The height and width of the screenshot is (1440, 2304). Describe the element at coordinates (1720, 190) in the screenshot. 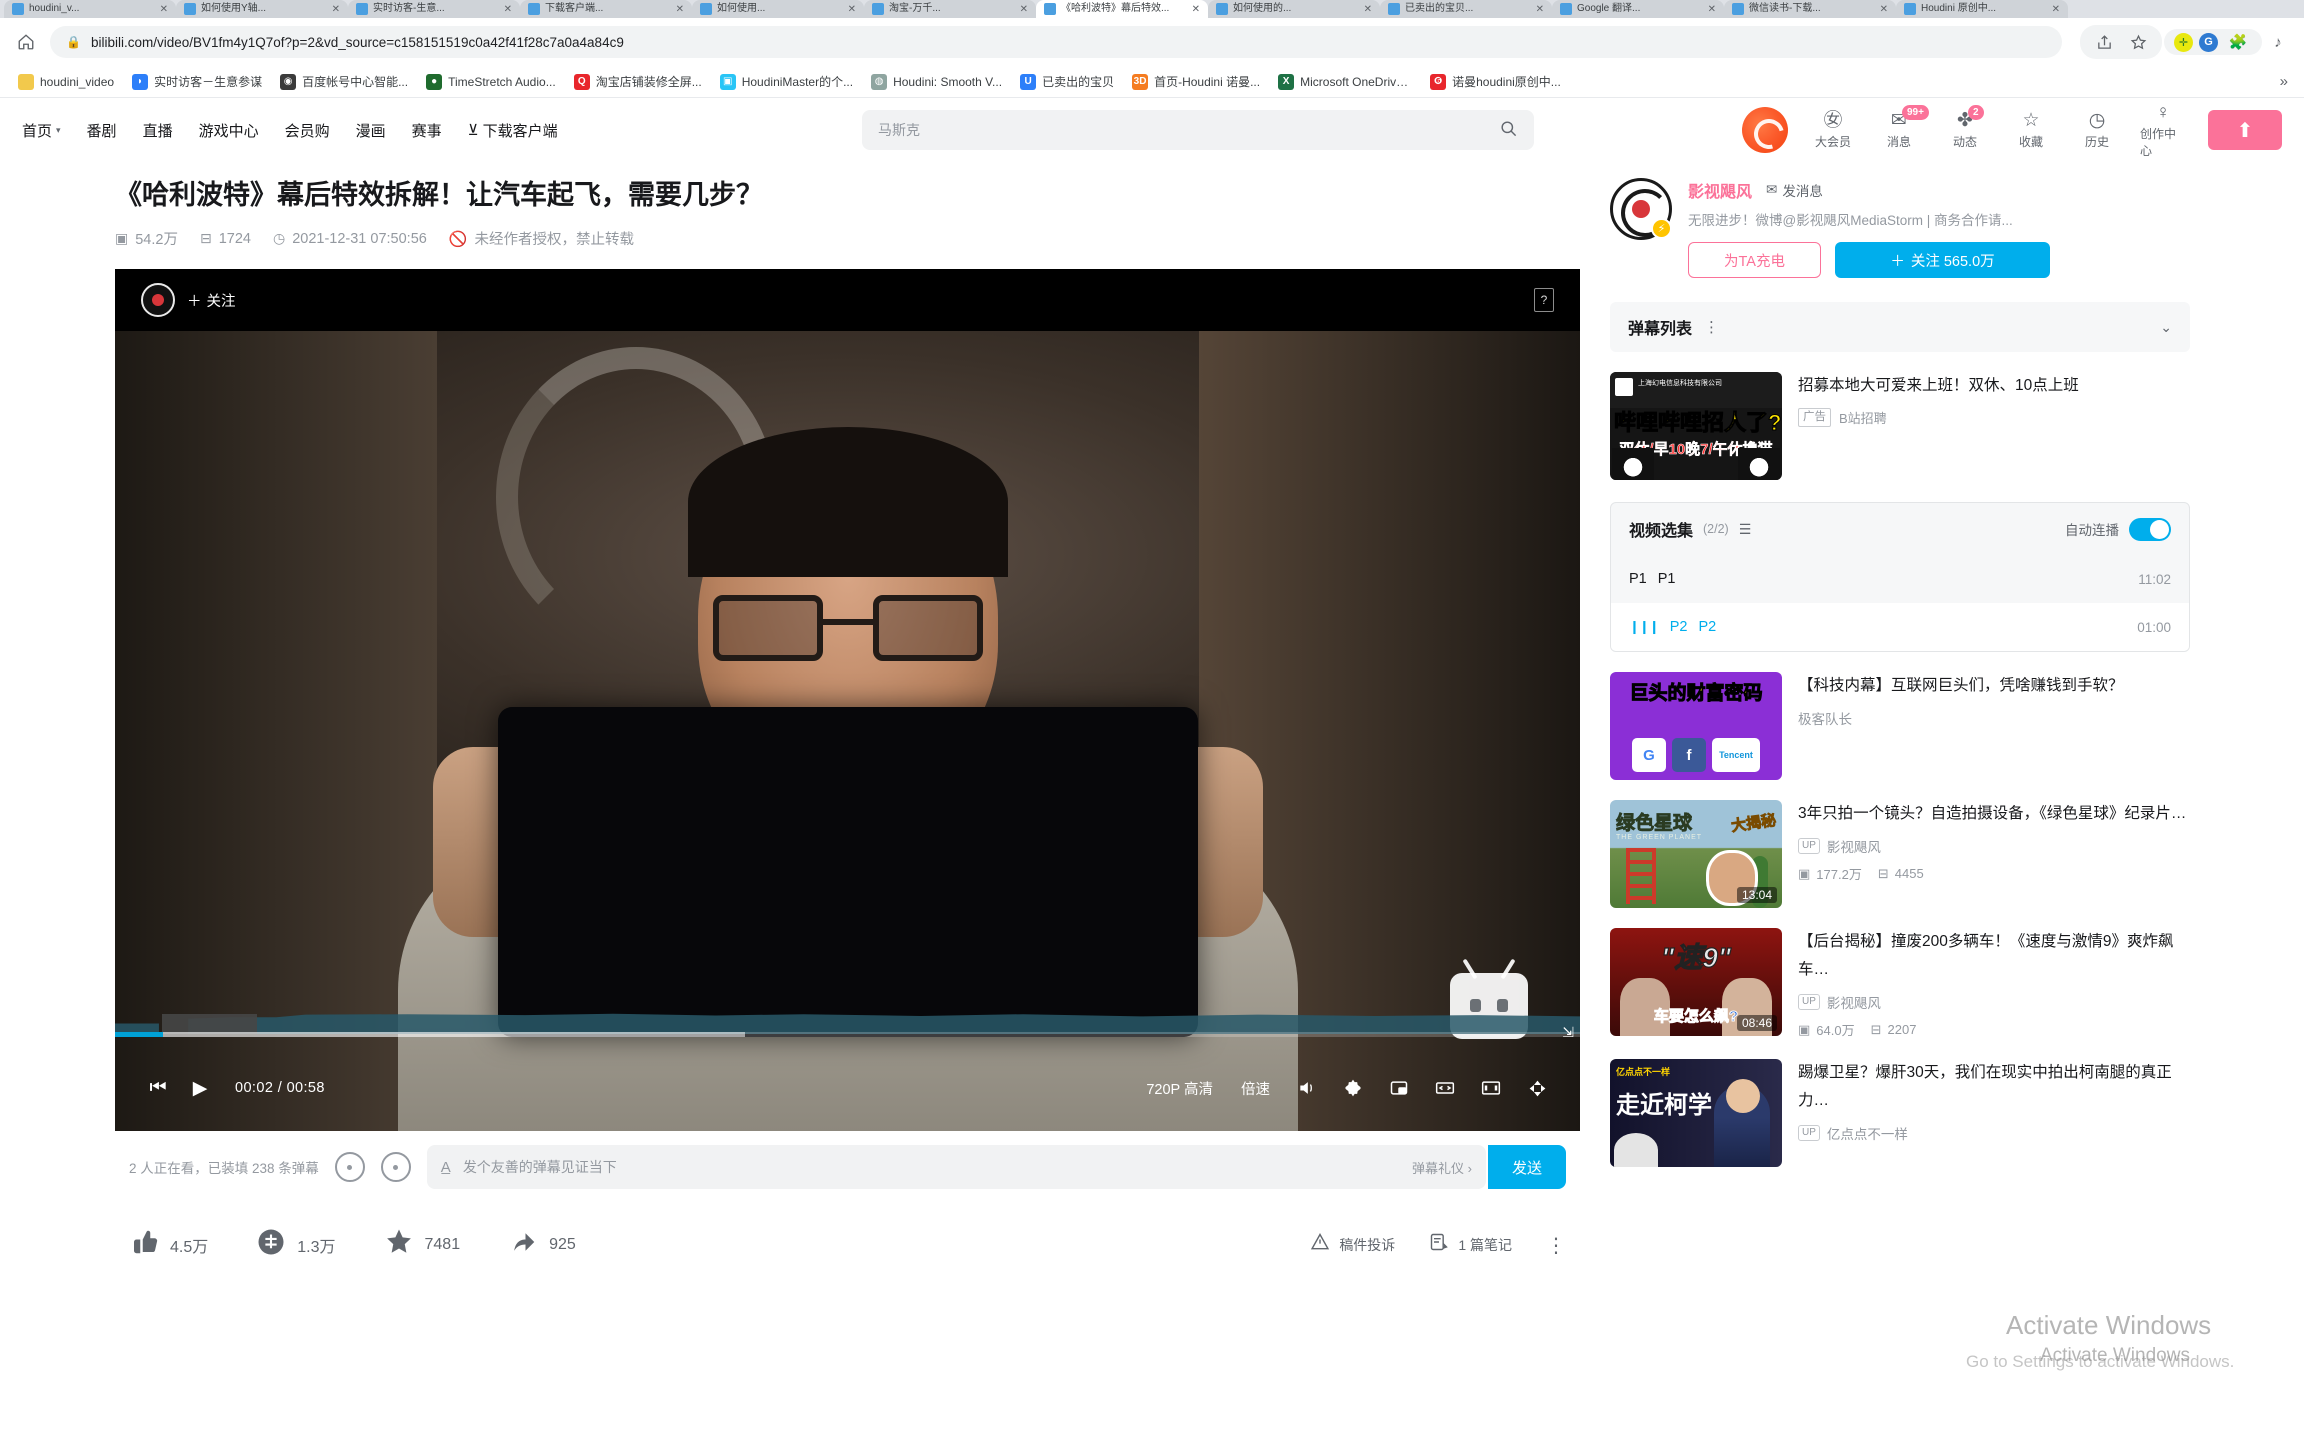

I see `uploader-name: 影视飓风` at that location.